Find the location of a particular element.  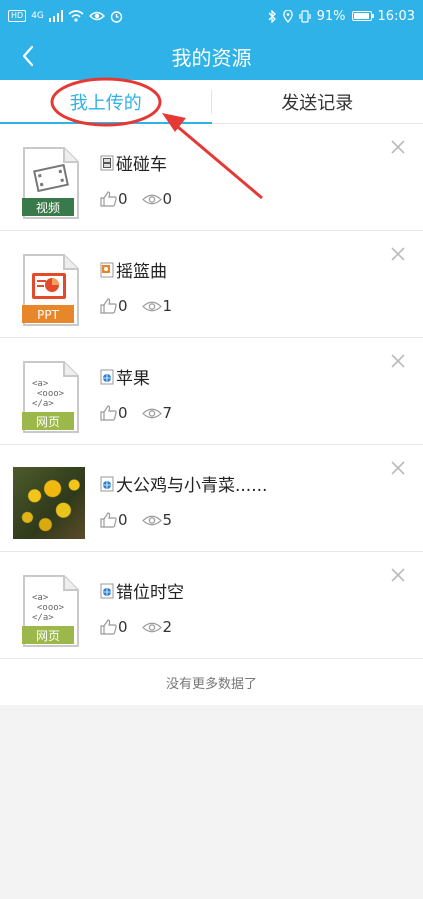

nav-bar: 我的资源 is located at coordinates (211, 56).